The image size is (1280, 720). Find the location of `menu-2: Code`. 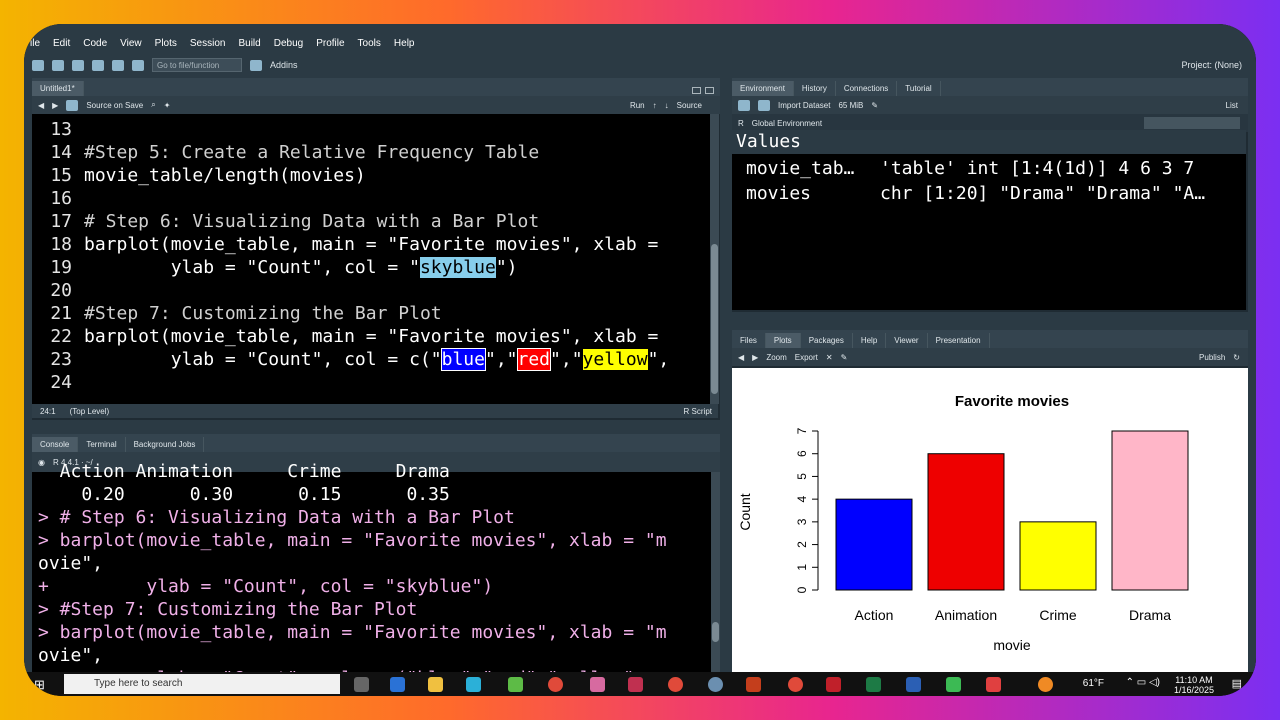

menu-2: Code is located at coordinates (95, 43).